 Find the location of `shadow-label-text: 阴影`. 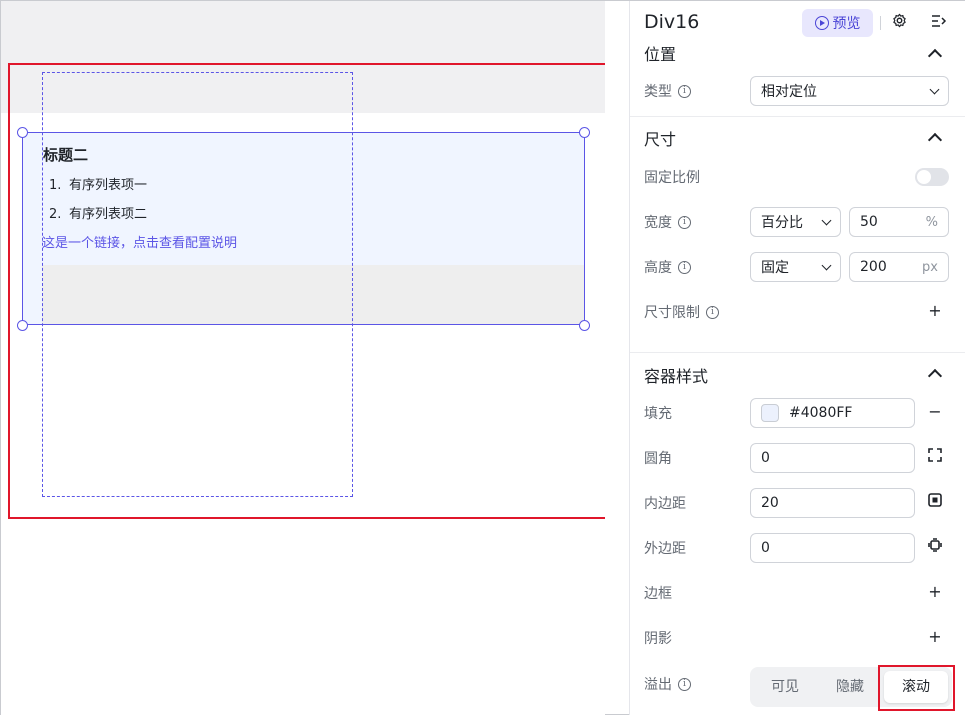

shadow-label-text: 阴影 is located at coordinates (658, 639).